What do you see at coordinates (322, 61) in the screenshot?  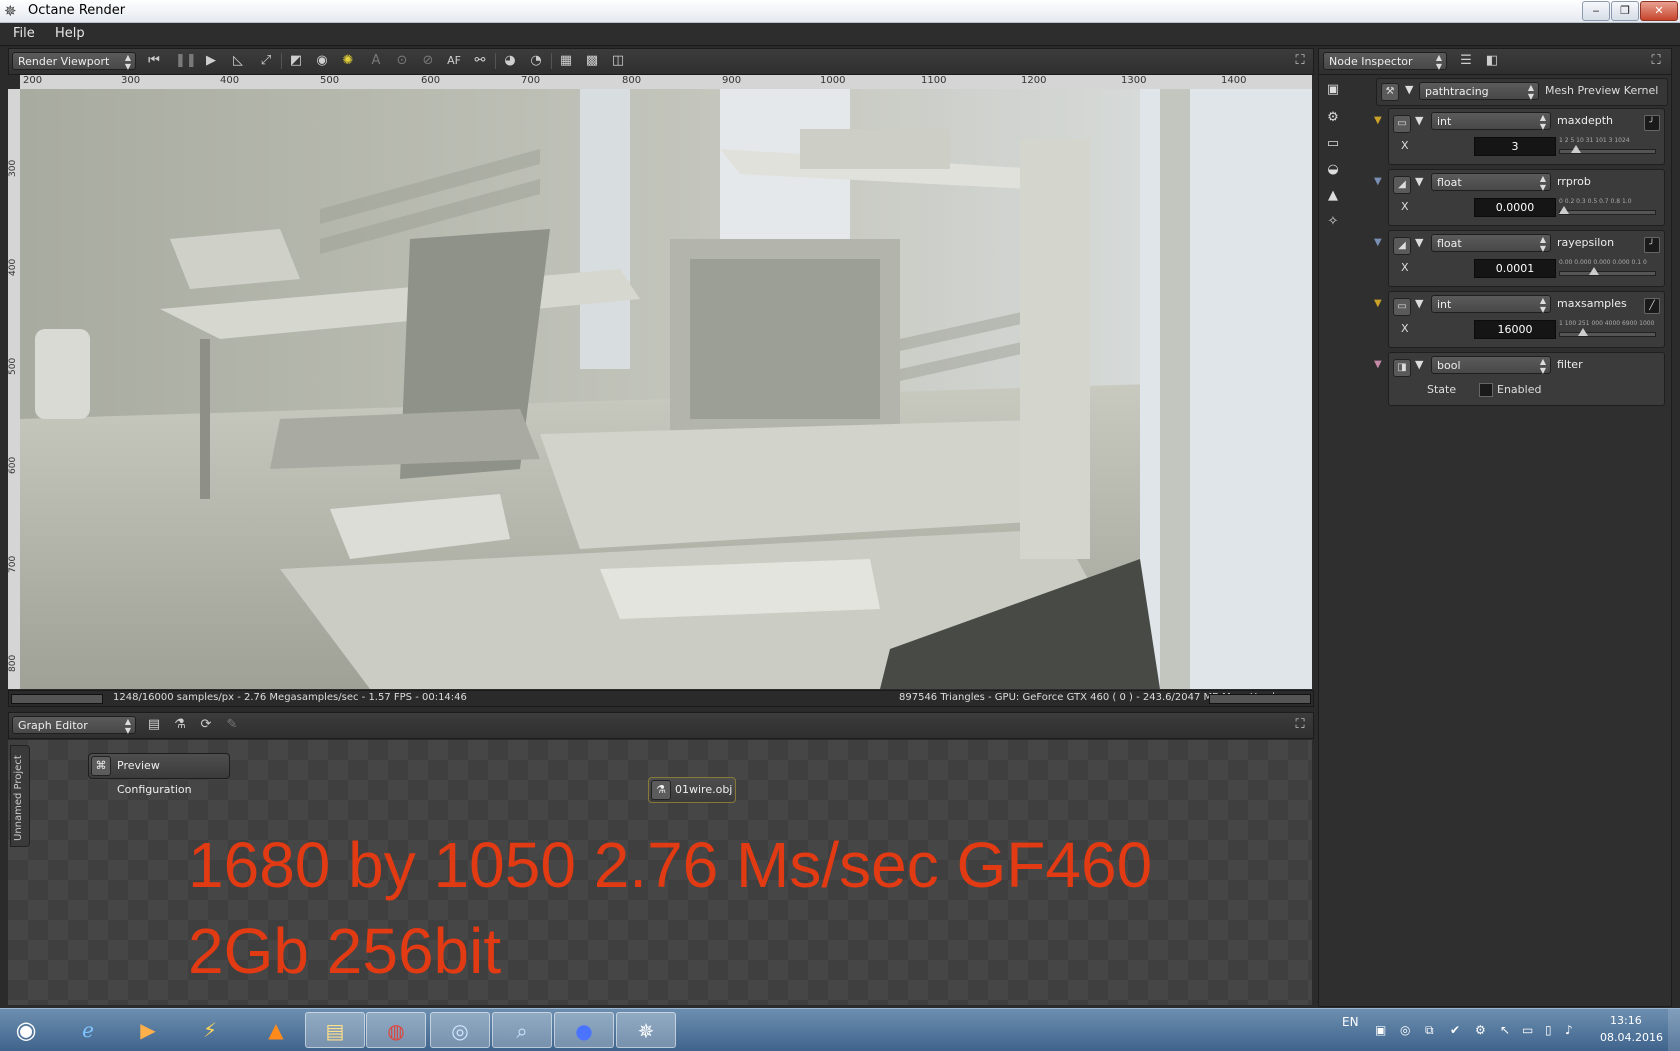 I see `material-picker-icon: ◉` at bounding box center [322, 61].